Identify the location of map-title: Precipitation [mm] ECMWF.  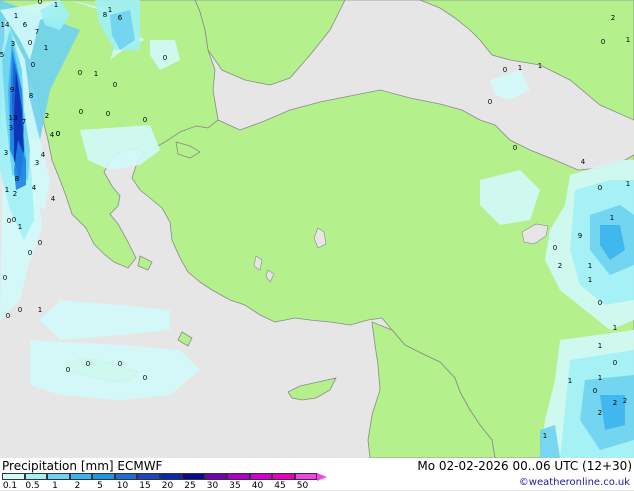
(82, 466).